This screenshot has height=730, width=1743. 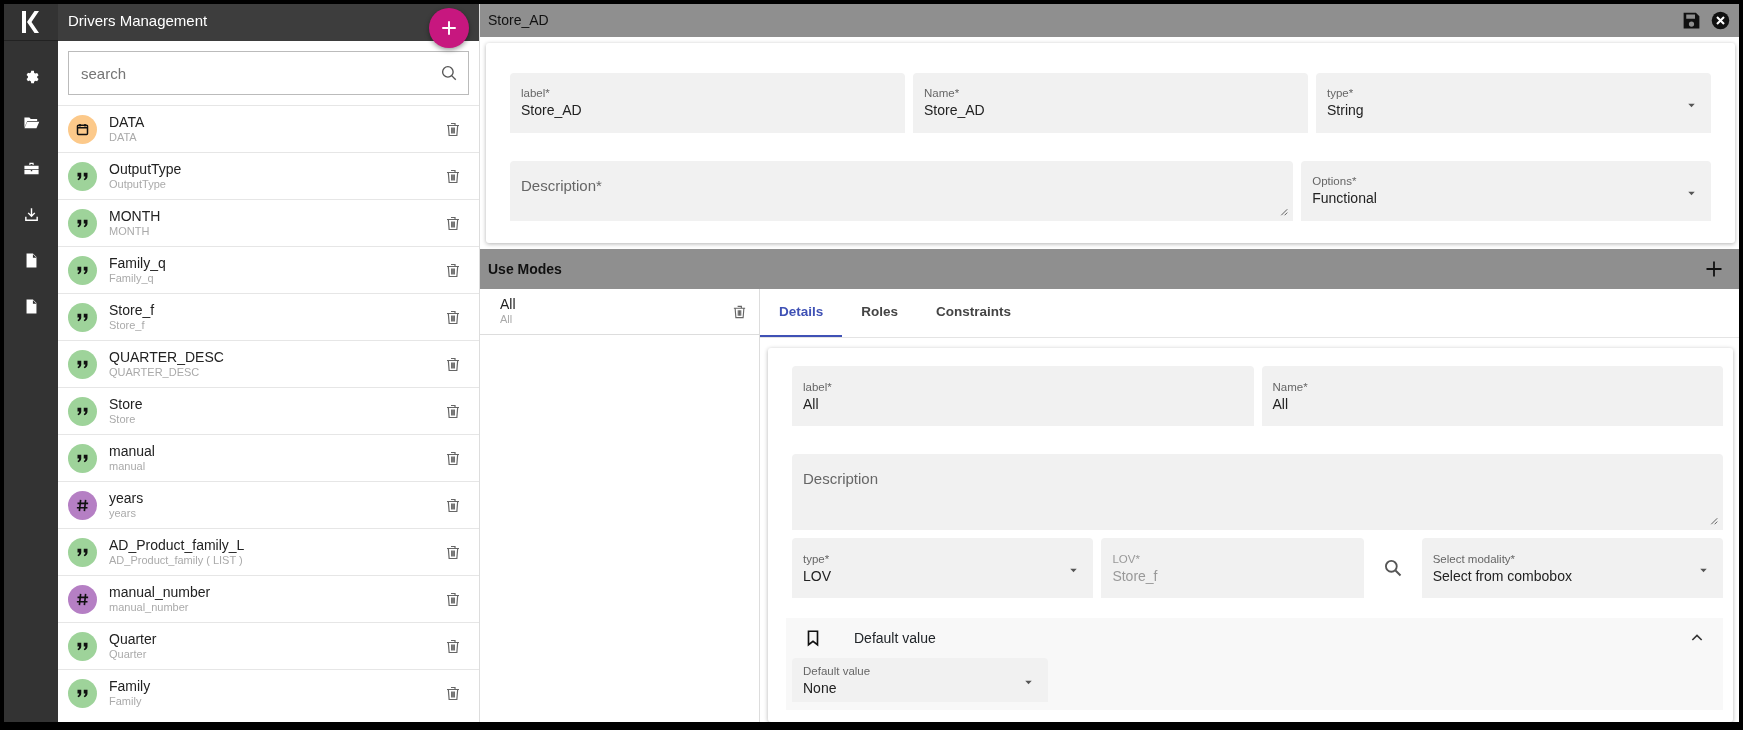 I want to click on driver-item: AD_Product_family_L AD_Product_family ( LIST ), so click(x=268, y=551).